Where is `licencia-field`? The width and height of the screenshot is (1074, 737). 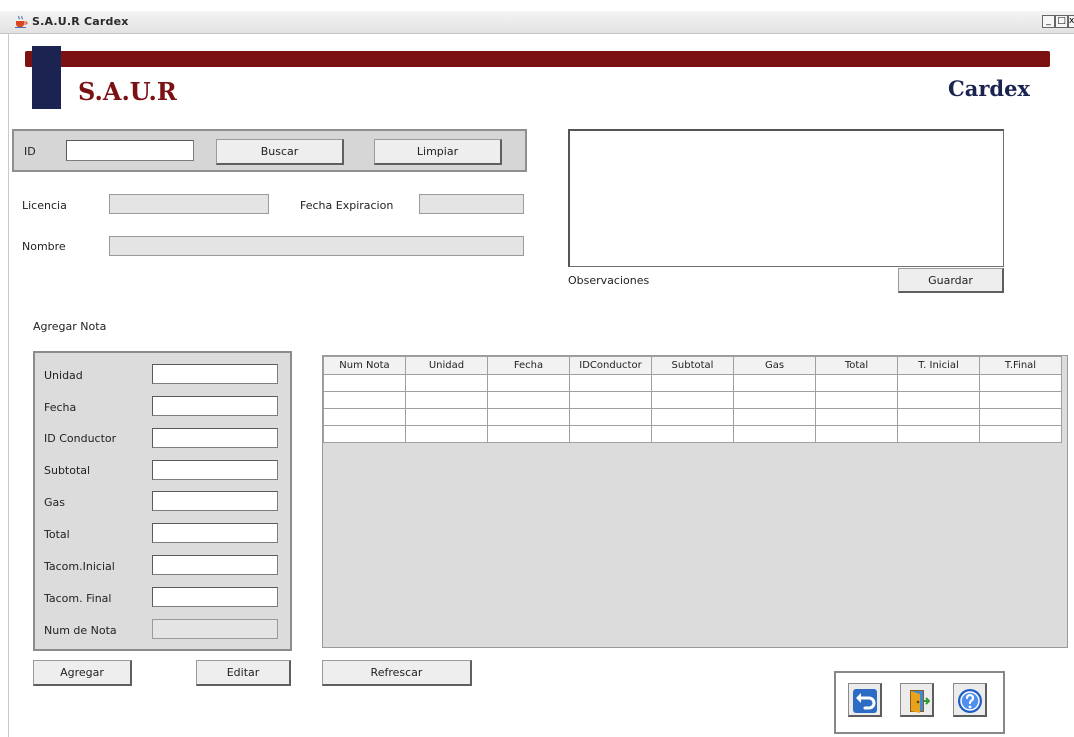
licencia-field is located at coordinates (189, 204).